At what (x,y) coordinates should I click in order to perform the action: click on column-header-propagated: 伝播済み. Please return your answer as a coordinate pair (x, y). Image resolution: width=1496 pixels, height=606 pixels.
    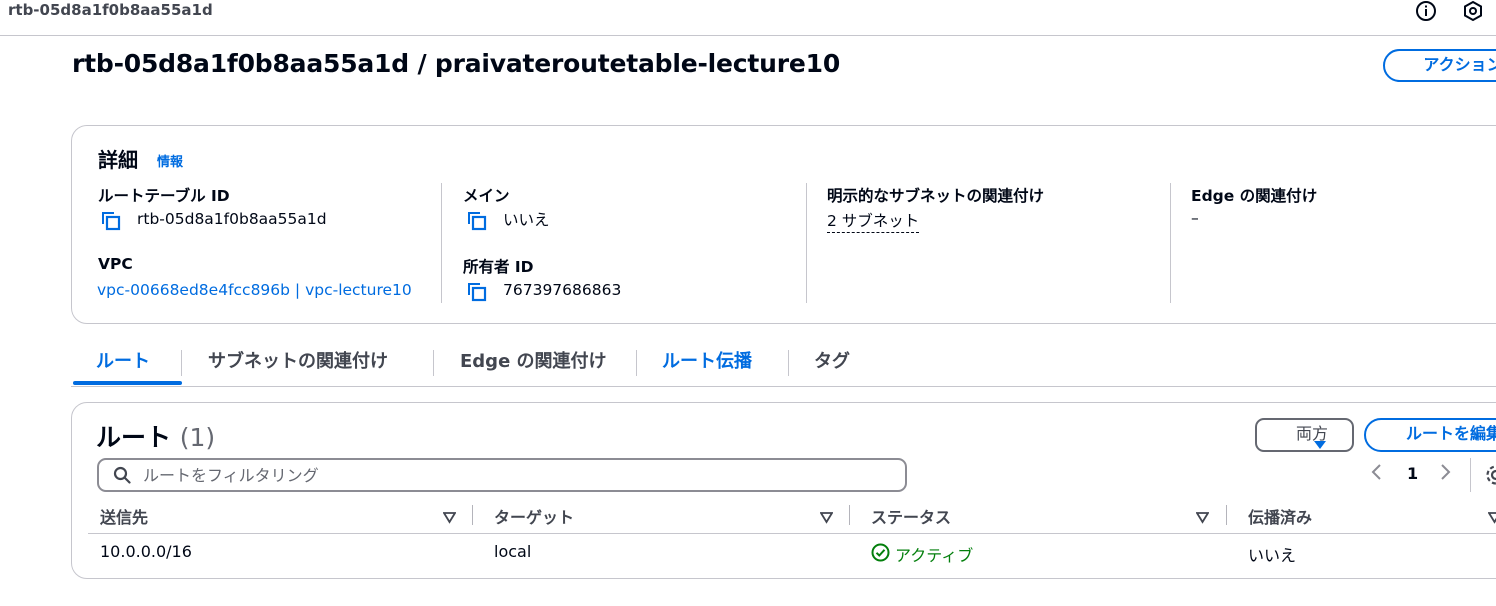
    Looking at the image, I should click on (1280, 516).